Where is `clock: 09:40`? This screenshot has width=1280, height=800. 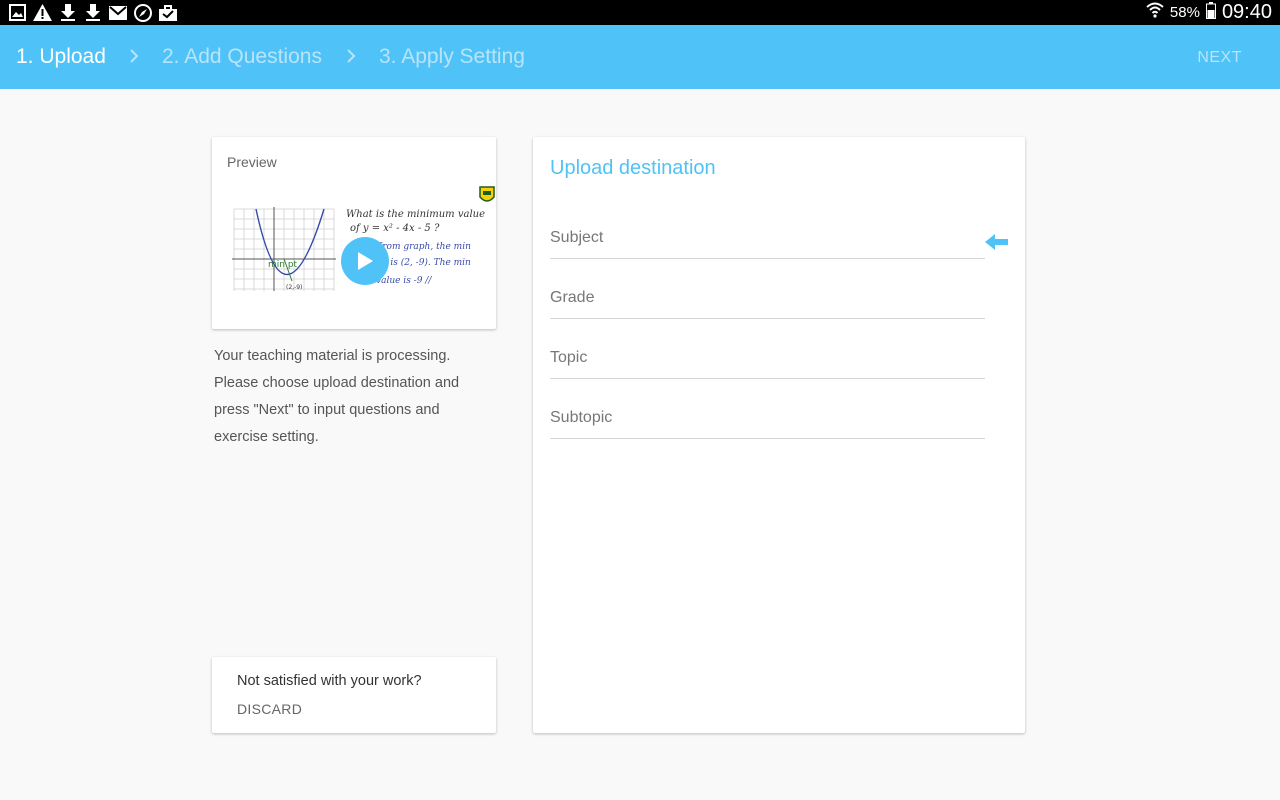 clock: 09:40 is located at coordinates (1246, 12).